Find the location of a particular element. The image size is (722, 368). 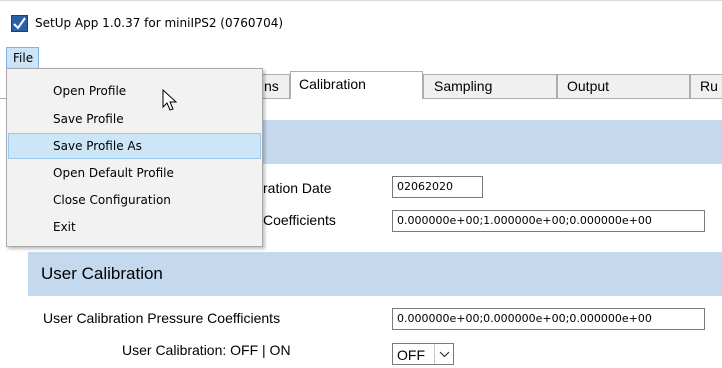

menu-item-open-default-profile: Open Default Profile is located at coordinates (134, 173).